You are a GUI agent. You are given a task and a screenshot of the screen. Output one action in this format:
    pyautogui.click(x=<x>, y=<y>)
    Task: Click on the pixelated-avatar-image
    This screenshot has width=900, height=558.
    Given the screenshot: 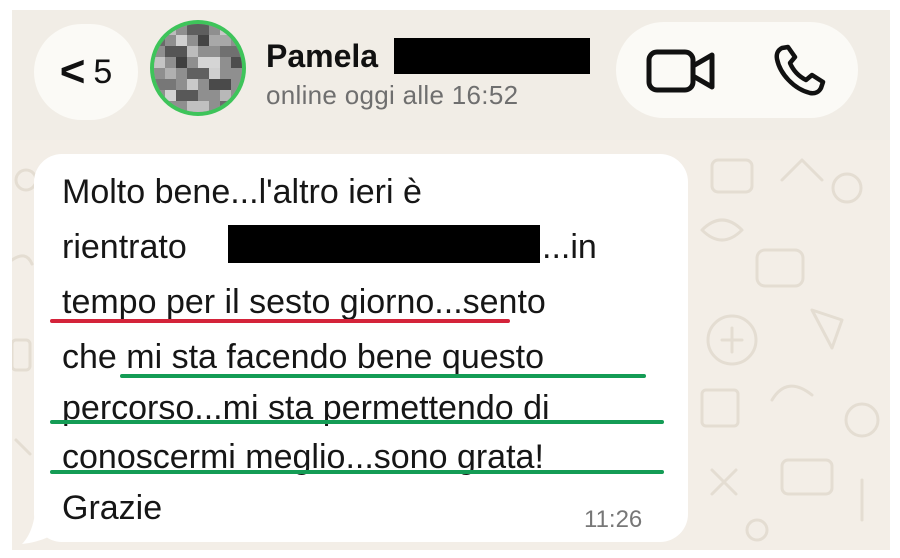 What is the action you would take?
    pyautogui.click(x=198, y=68)
    